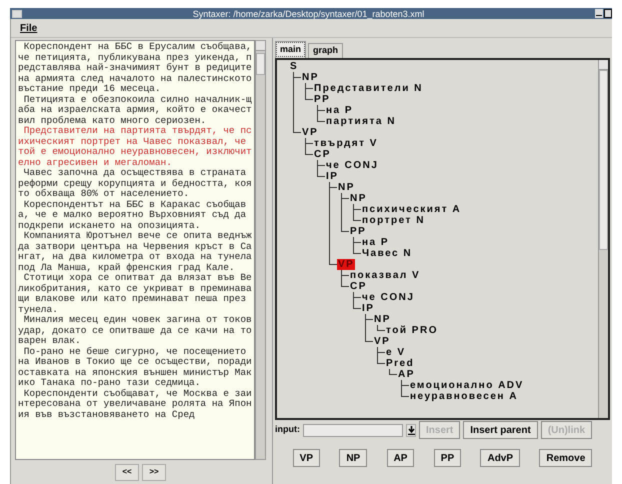 The width and height of the screenshot is (622, 484). Describe the element at coordinates (467, 385) in the screenshot. I see `tree-node-label: емоционално ADV` at that location.